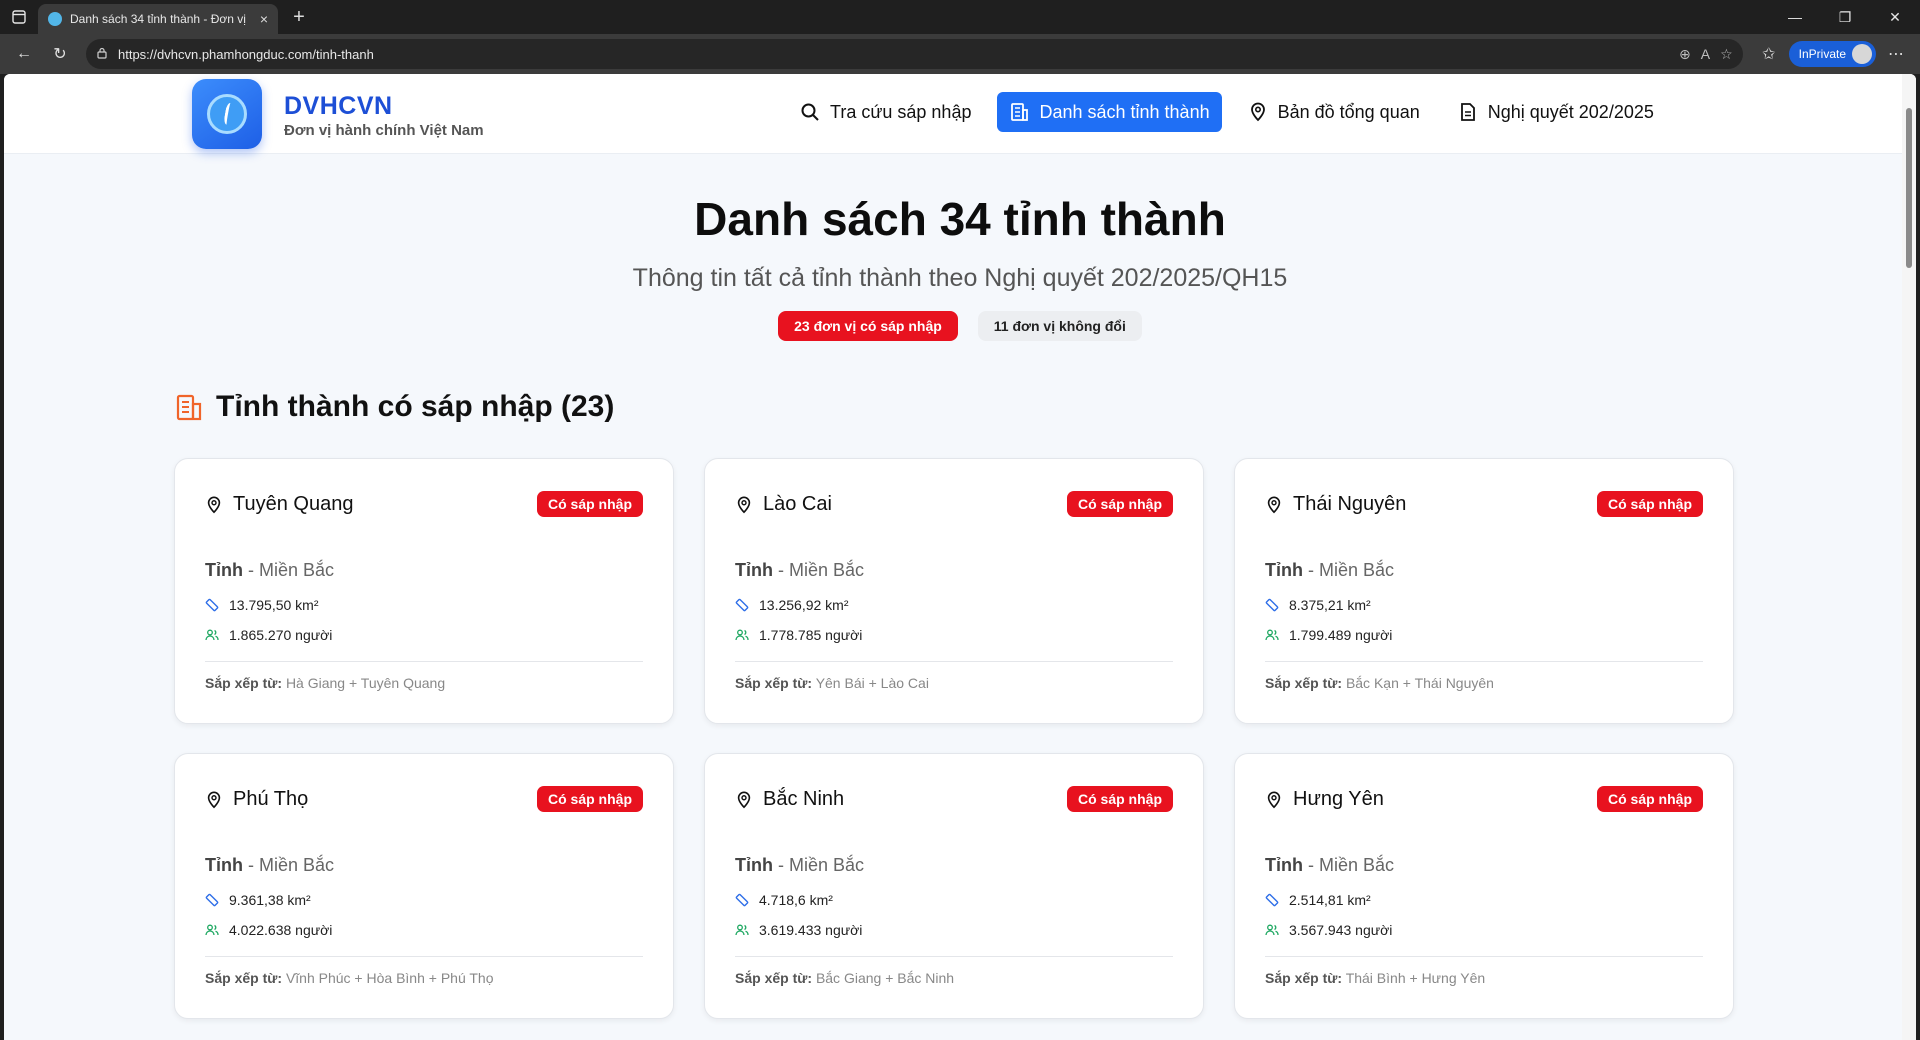  Describe the element at coordinates (271, 799) in the screenshot. I see `province-name: Phú Thọ` at that location.